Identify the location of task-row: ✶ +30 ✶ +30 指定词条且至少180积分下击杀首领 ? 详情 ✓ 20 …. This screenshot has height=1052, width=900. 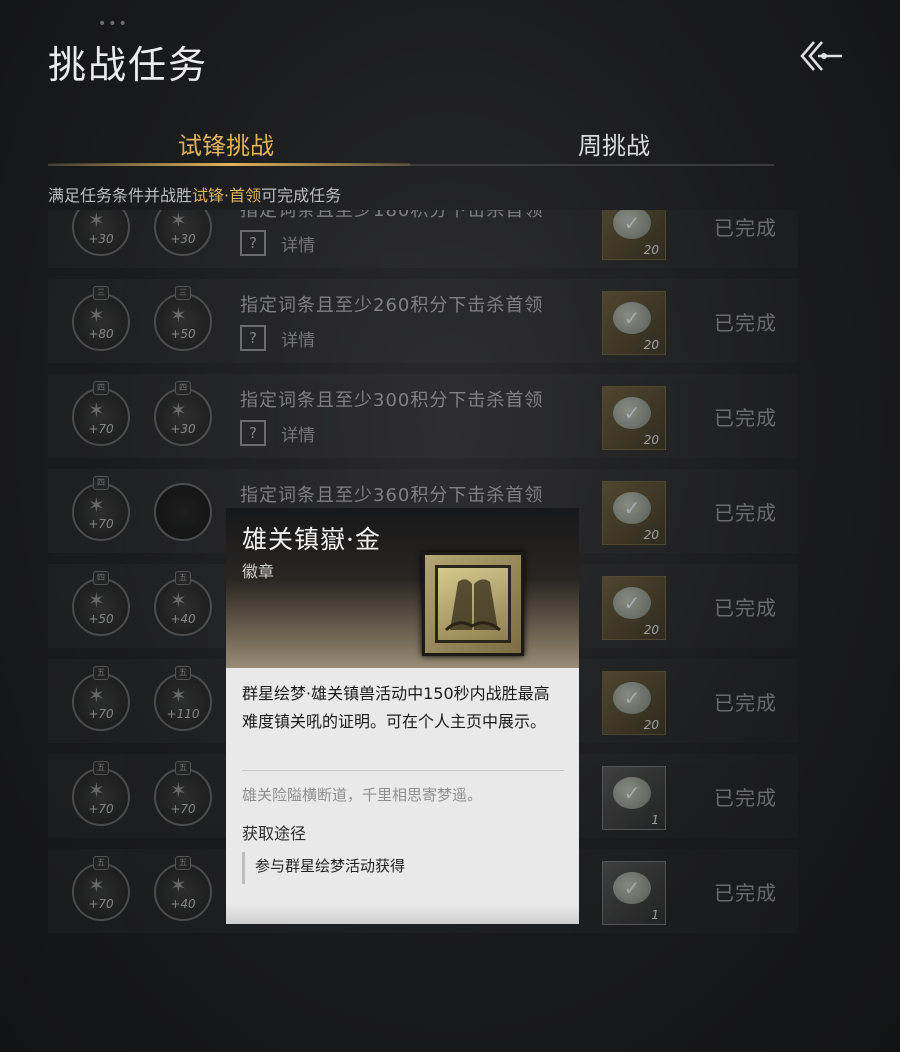
(423, 239).